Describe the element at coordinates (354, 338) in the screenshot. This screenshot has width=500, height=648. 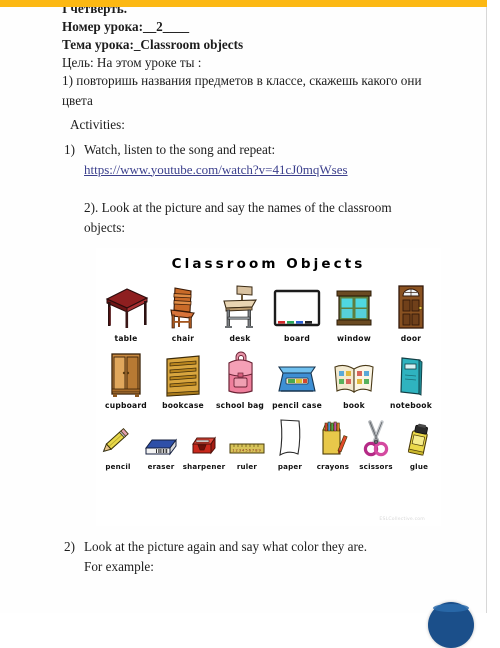
I see `poster-label: window` at that location.